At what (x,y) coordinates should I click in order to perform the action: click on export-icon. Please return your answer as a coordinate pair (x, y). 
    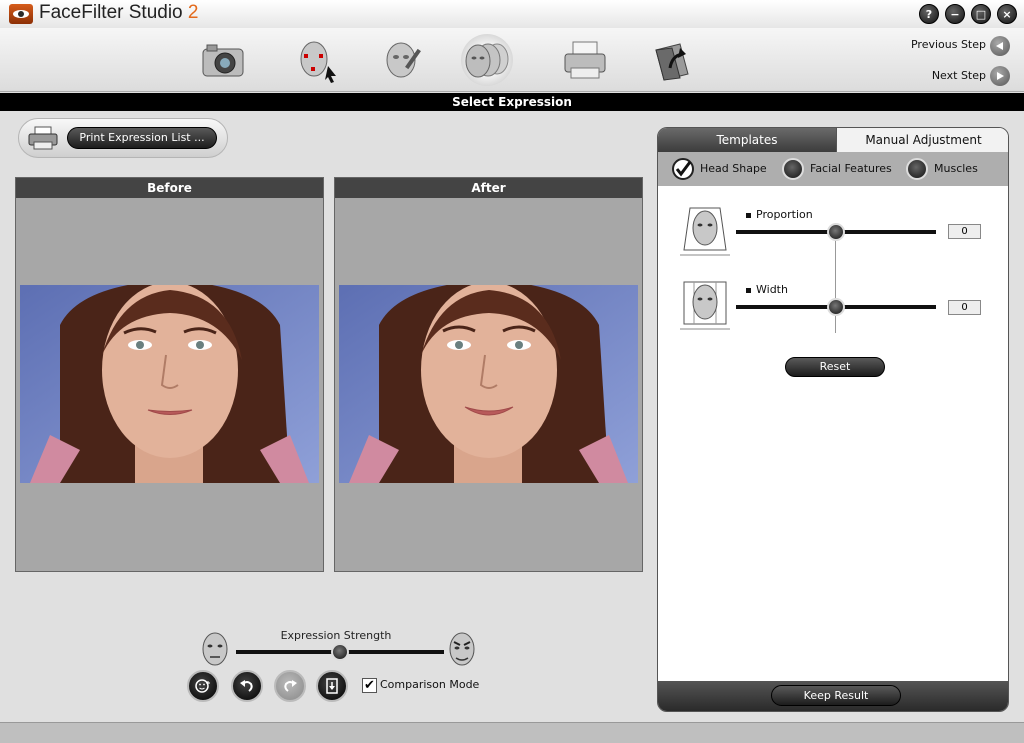
    Looking at the image, I should click on (672, 60).